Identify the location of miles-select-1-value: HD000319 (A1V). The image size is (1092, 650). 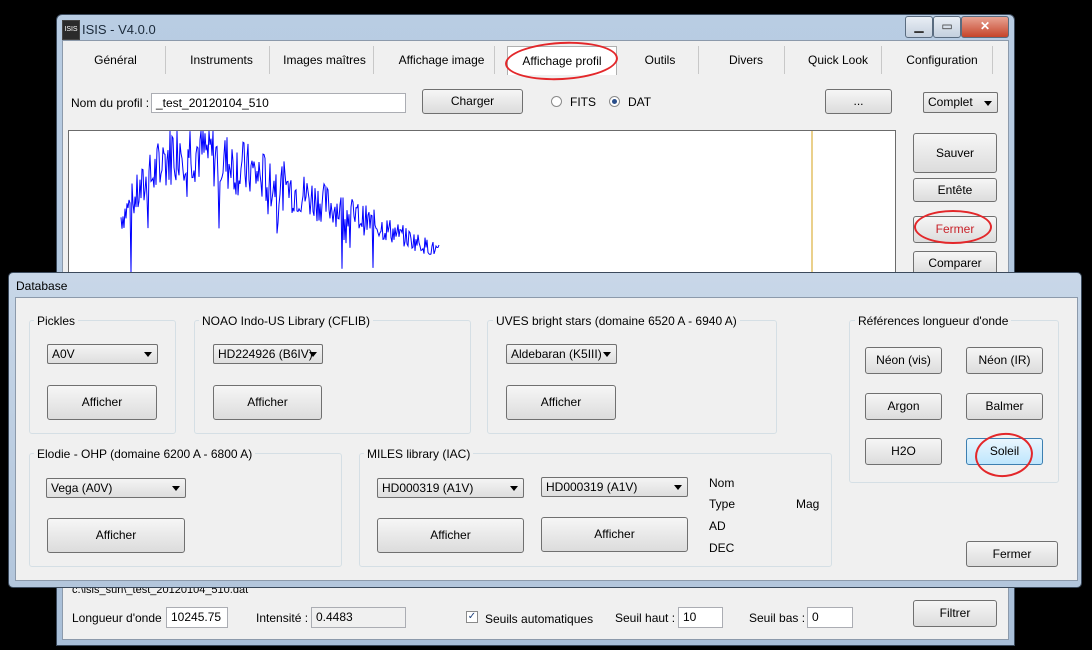
(428, 488).